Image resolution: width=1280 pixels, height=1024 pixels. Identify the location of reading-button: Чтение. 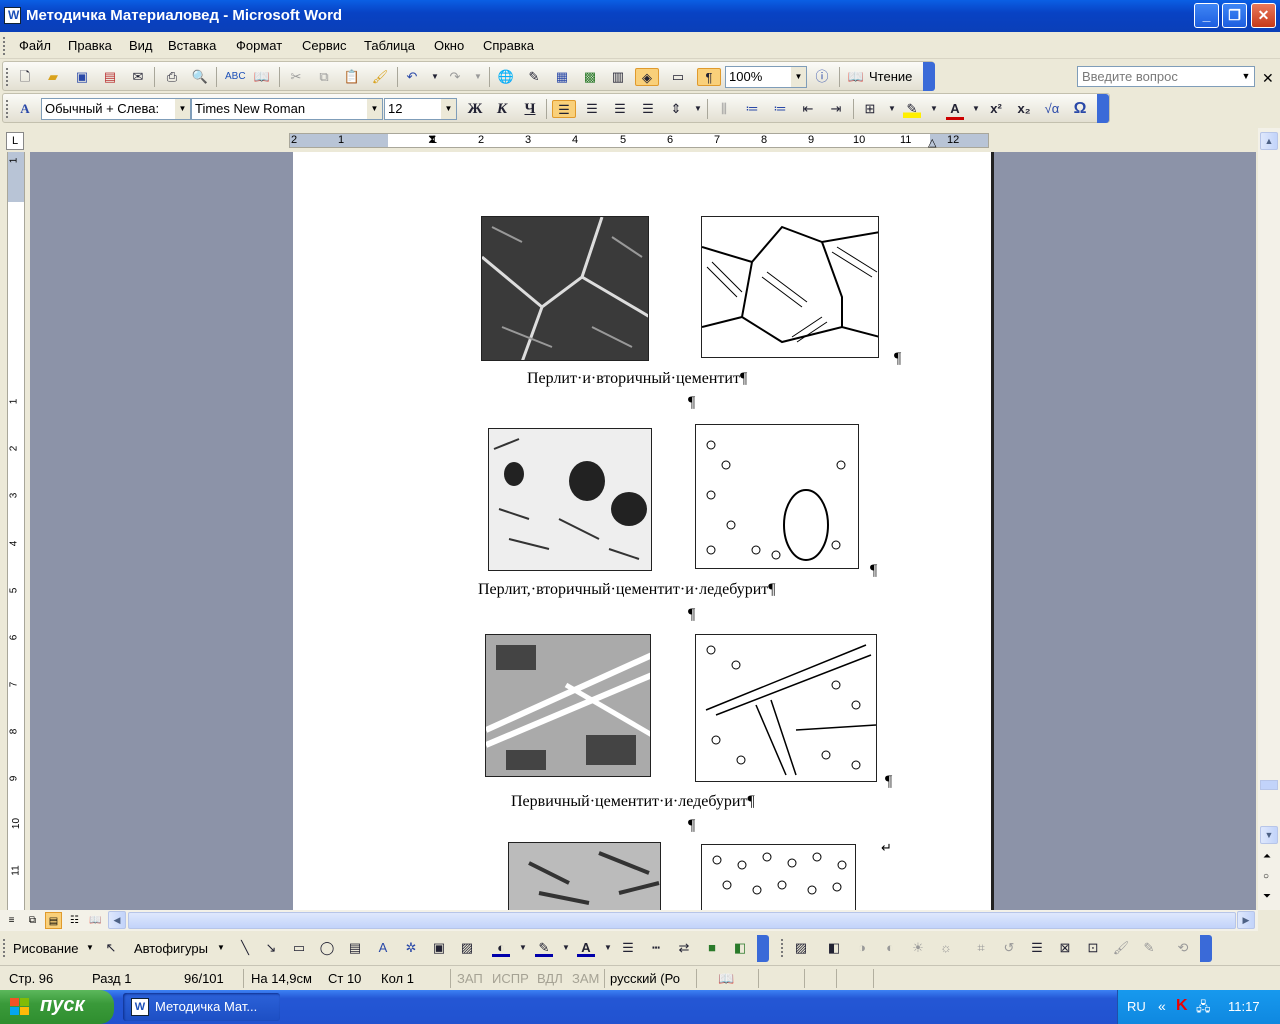
(890, 76).